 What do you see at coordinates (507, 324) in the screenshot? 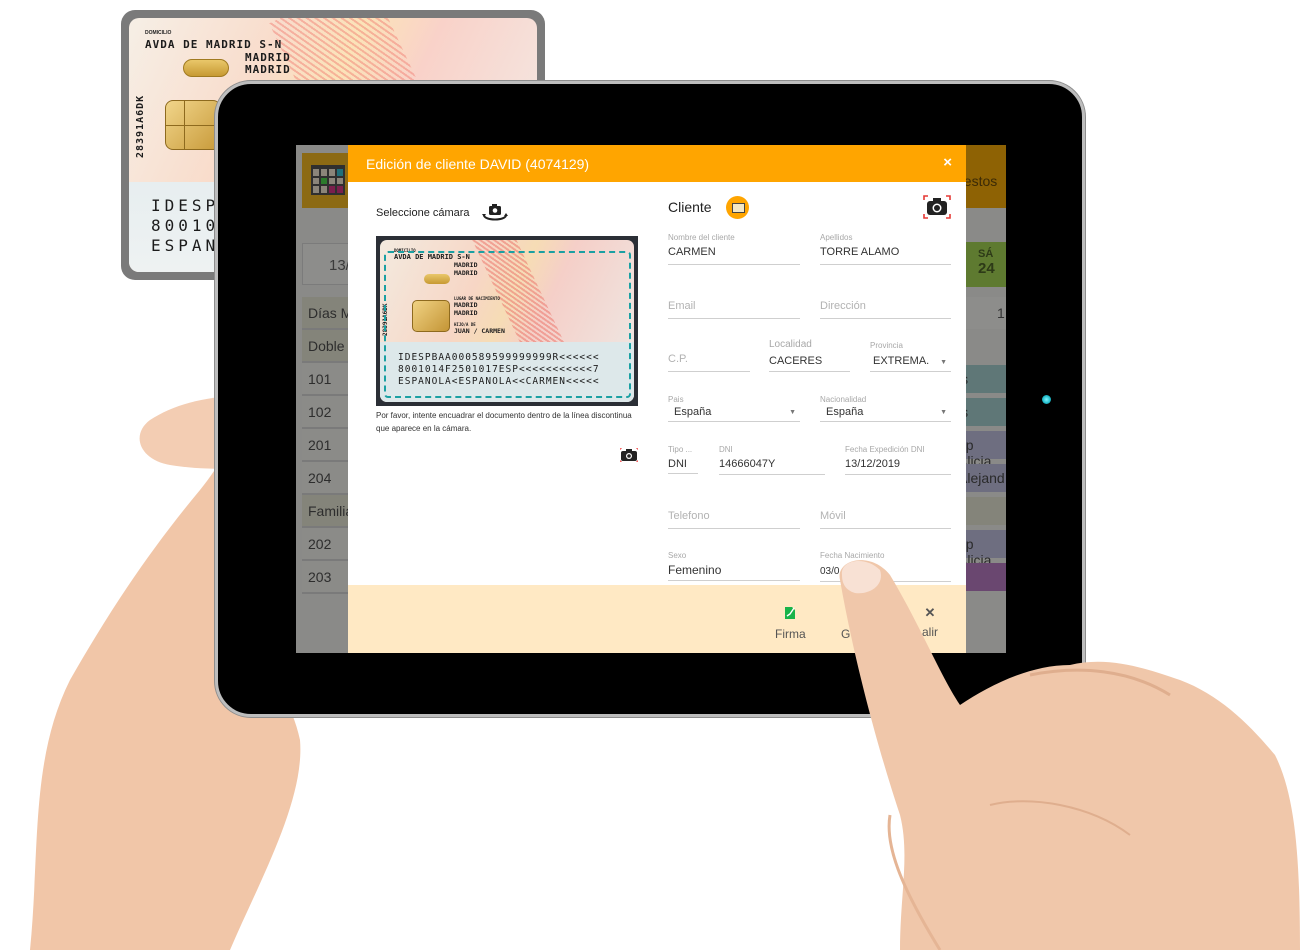
I see `framing-guide` at bounding box center [507, 324].